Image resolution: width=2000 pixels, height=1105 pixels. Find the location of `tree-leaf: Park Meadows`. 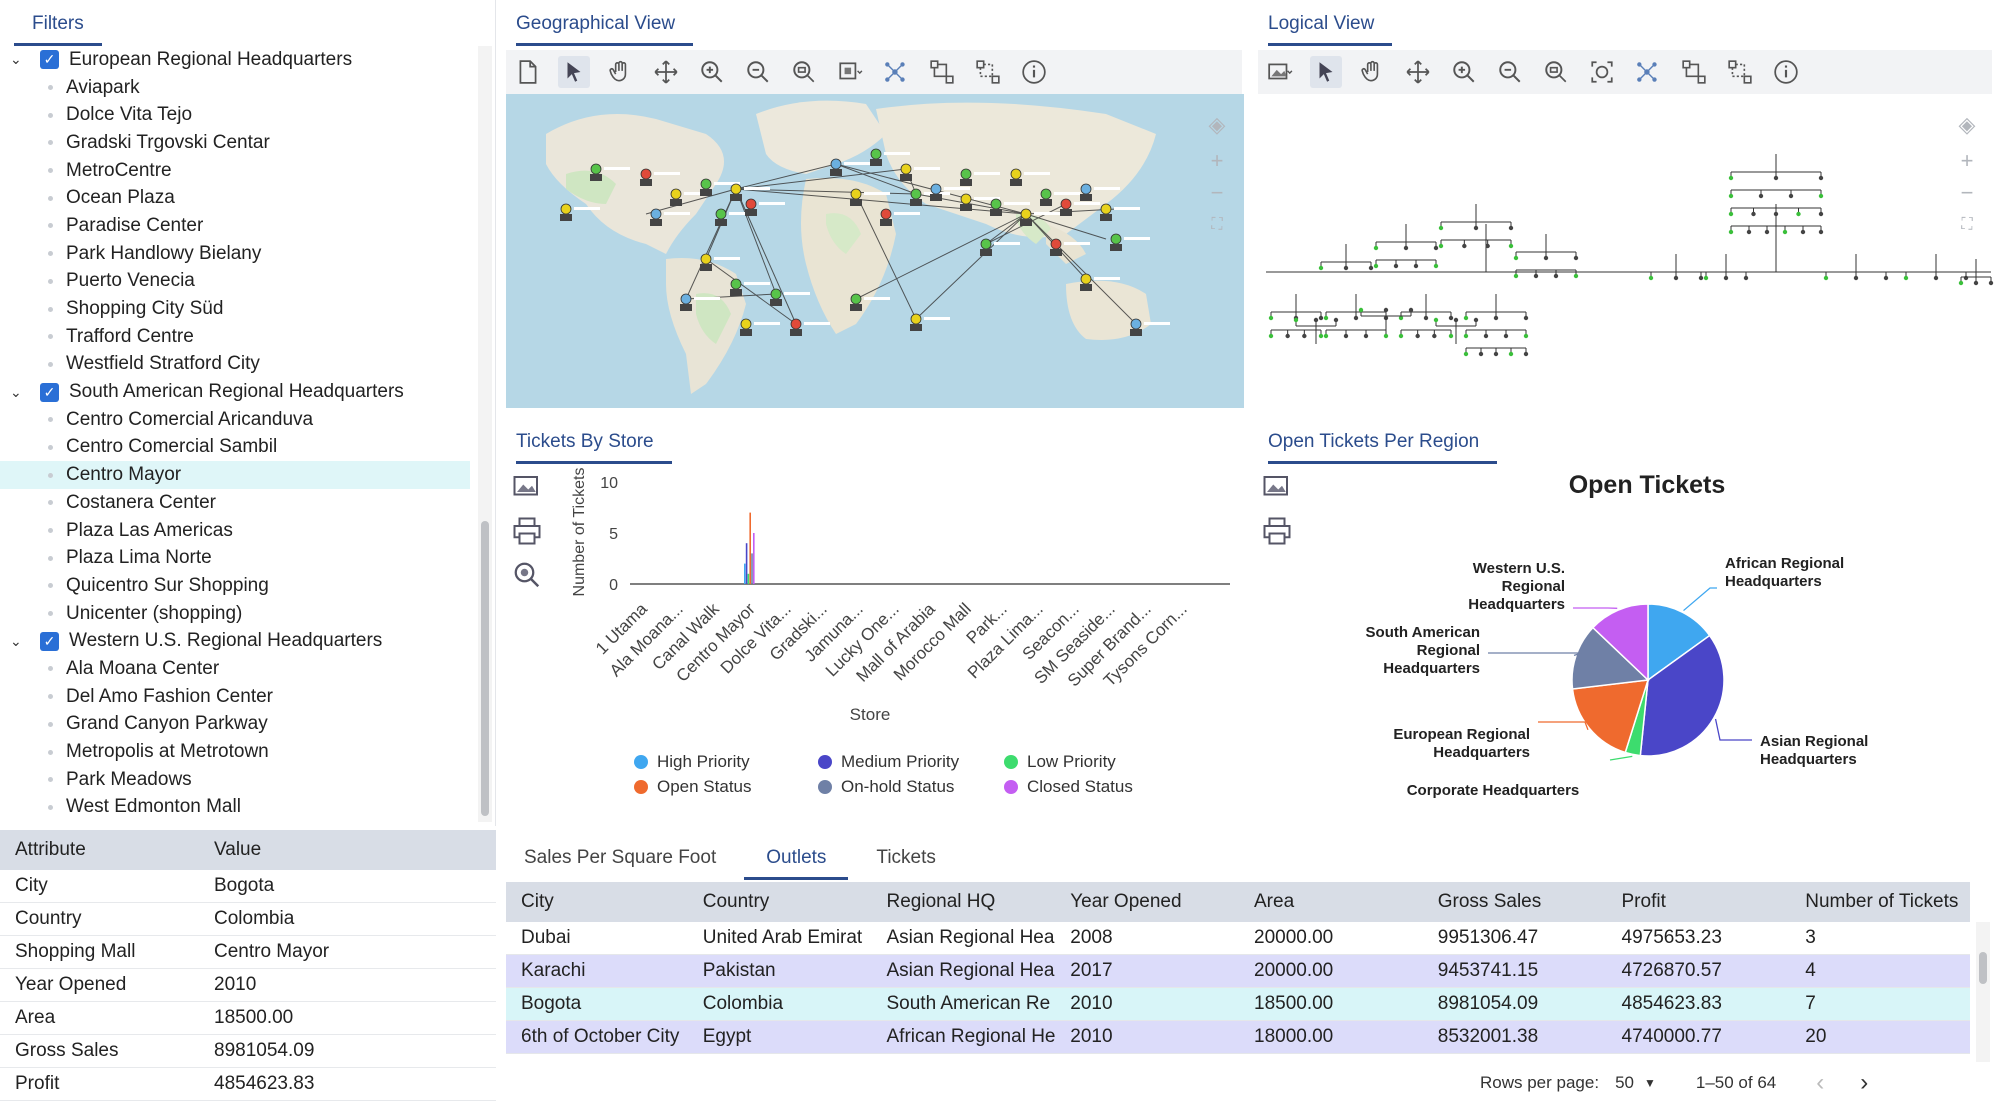

tree-leaf: Park Meadows is located at coordinates (235, 780).